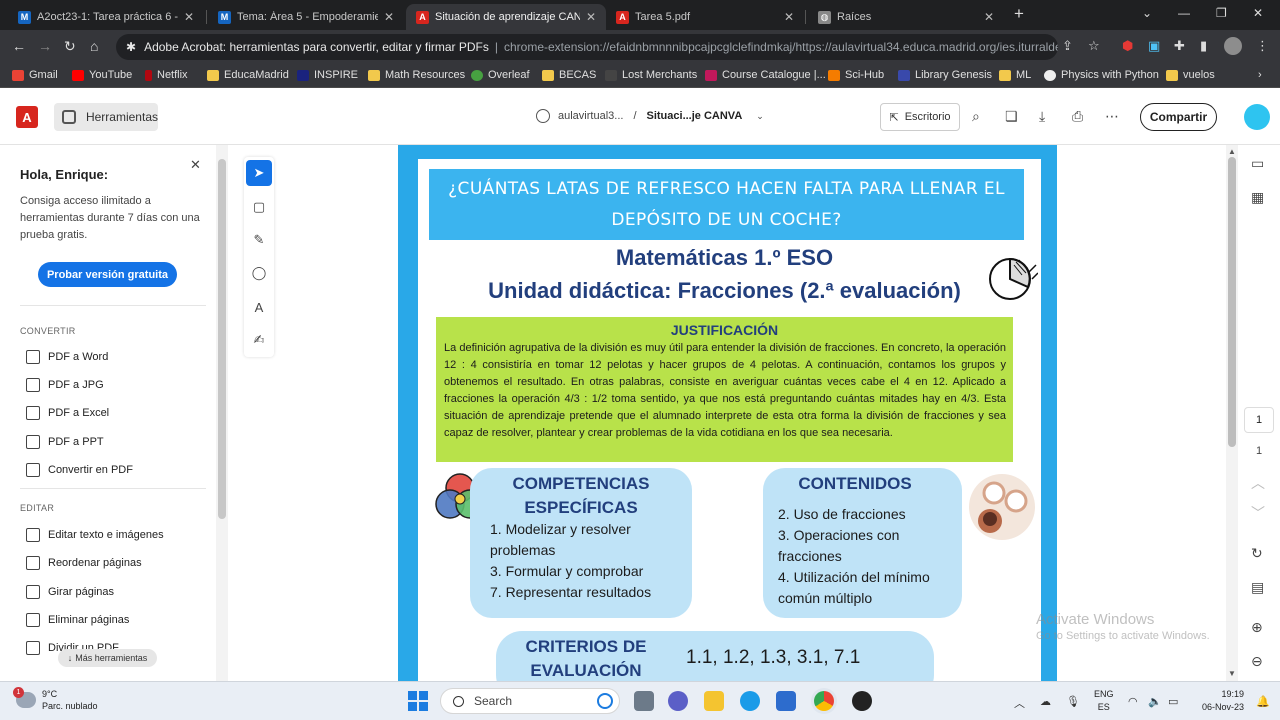 Image resolution: width=1280 pixels, height=720 pixels. I want to click on chevron-down-icon: ⌄, so click(760, 116).